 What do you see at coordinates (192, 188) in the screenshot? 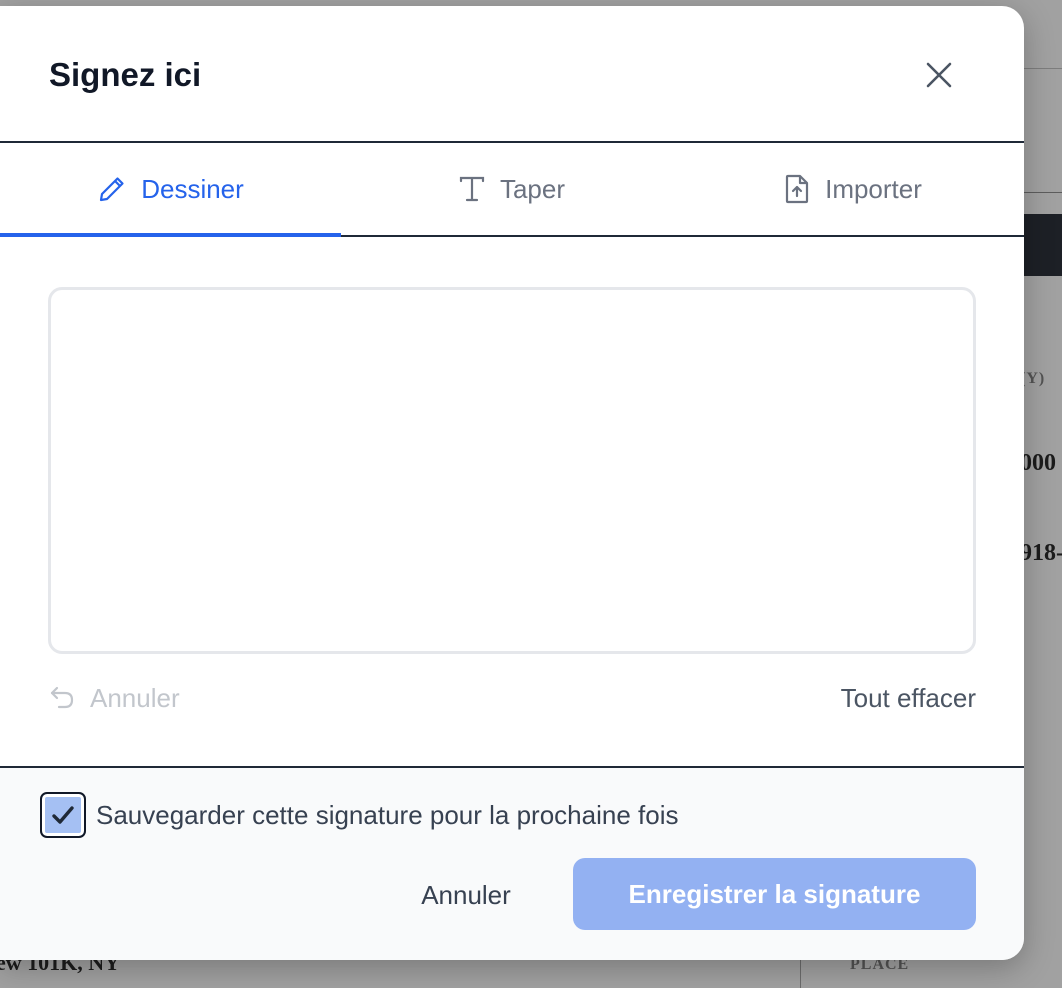
I see `tab-draw-label: Dessiner` at bounding box center [192, 188].